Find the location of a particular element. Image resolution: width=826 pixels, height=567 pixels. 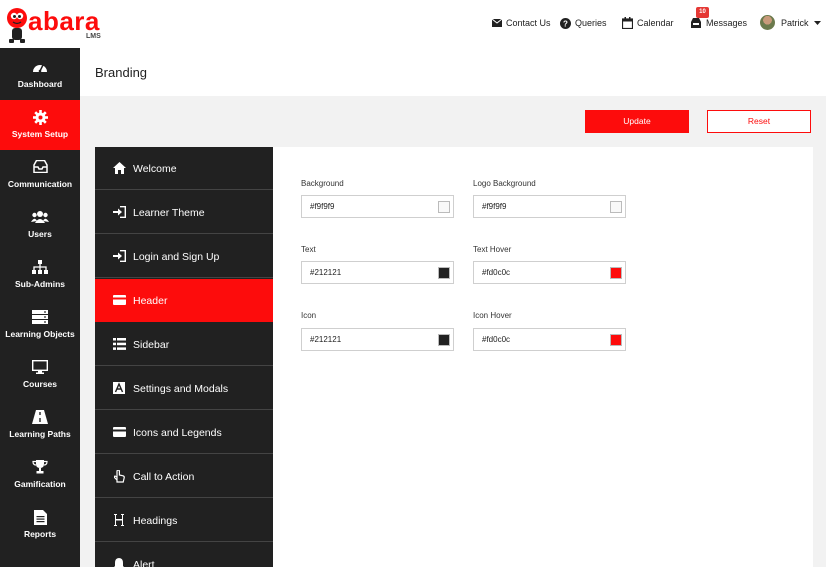

contact-us-link: Contact Us is located at coordinates (521, 23).